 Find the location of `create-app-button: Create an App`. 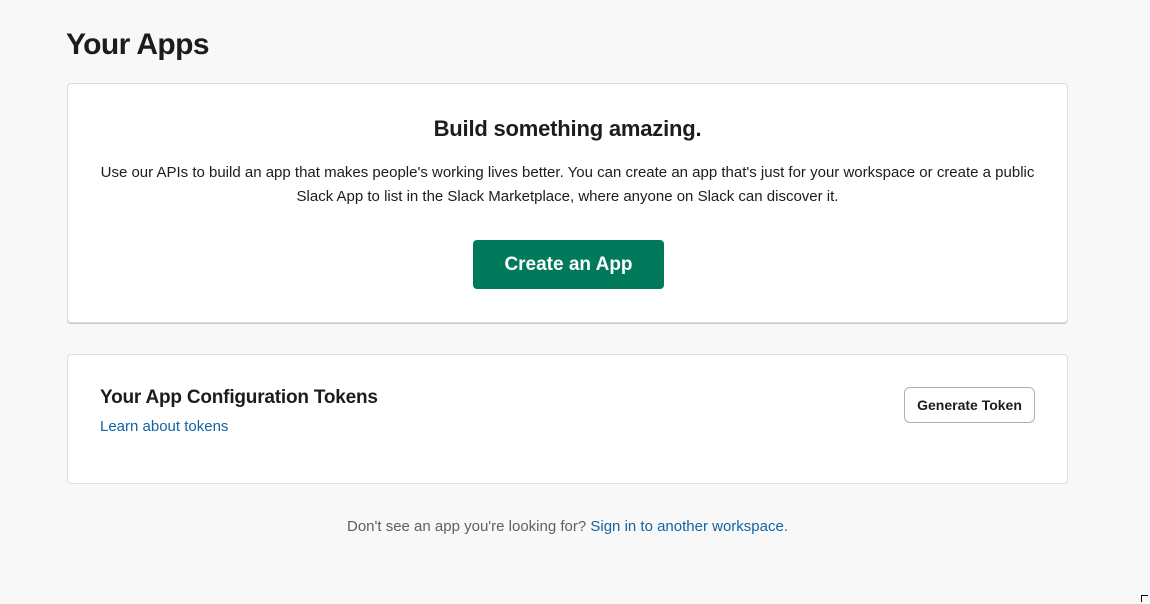

create-app-button: Create an App is located at coordinates (568, 264).